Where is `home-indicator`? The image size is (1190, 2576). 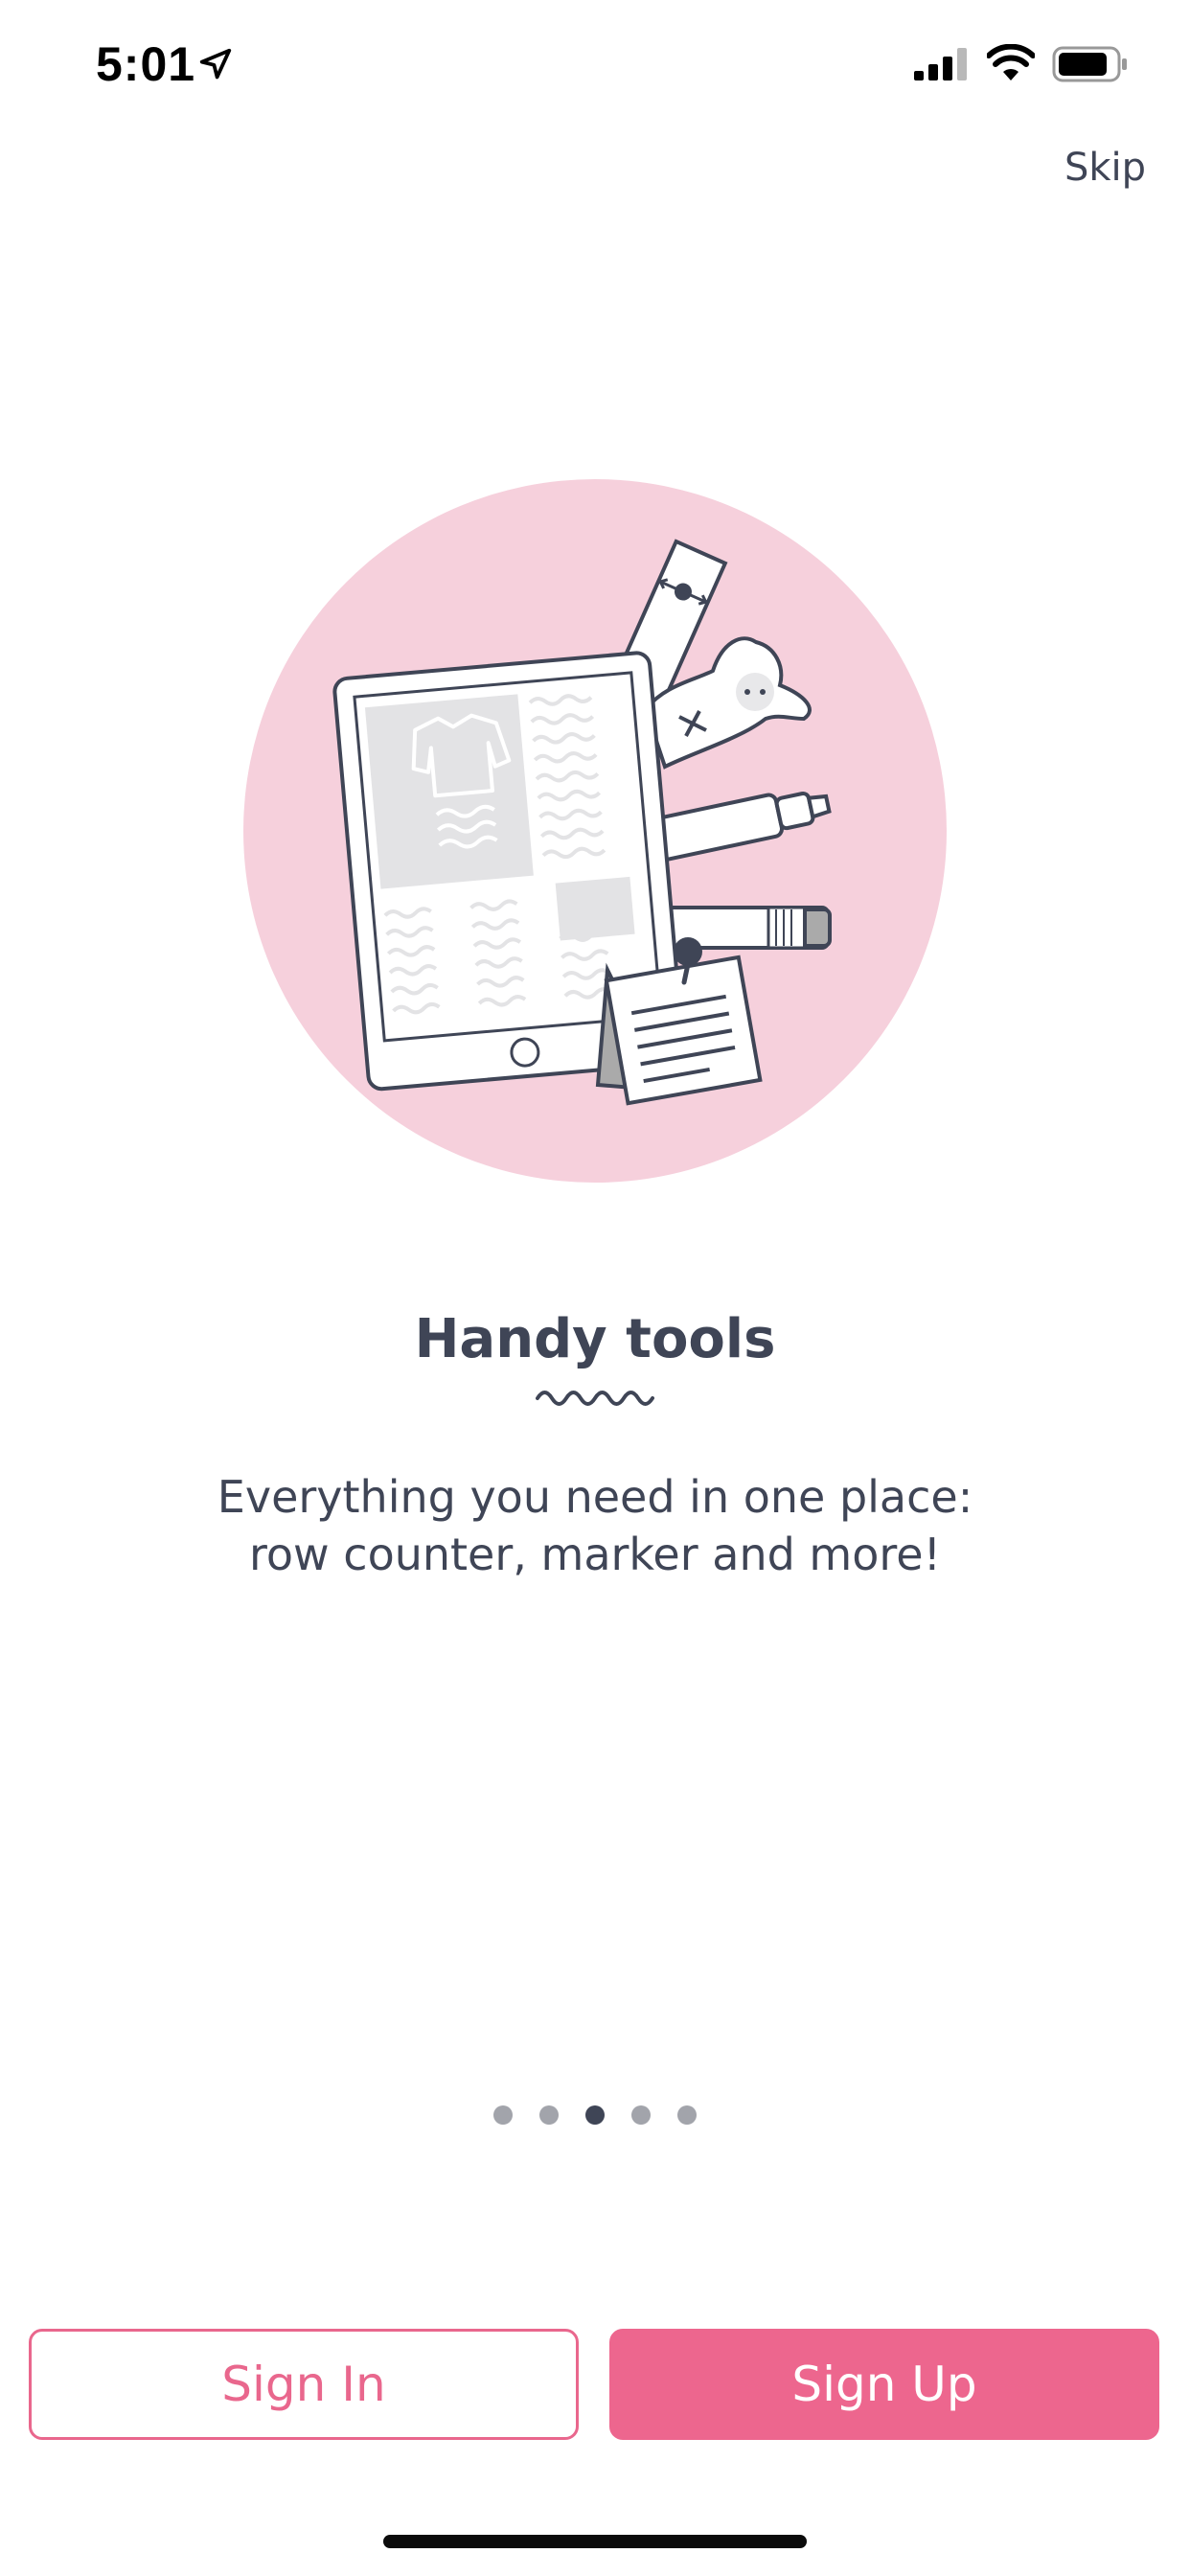 home-indicator is located at coordinates (595, 2541).